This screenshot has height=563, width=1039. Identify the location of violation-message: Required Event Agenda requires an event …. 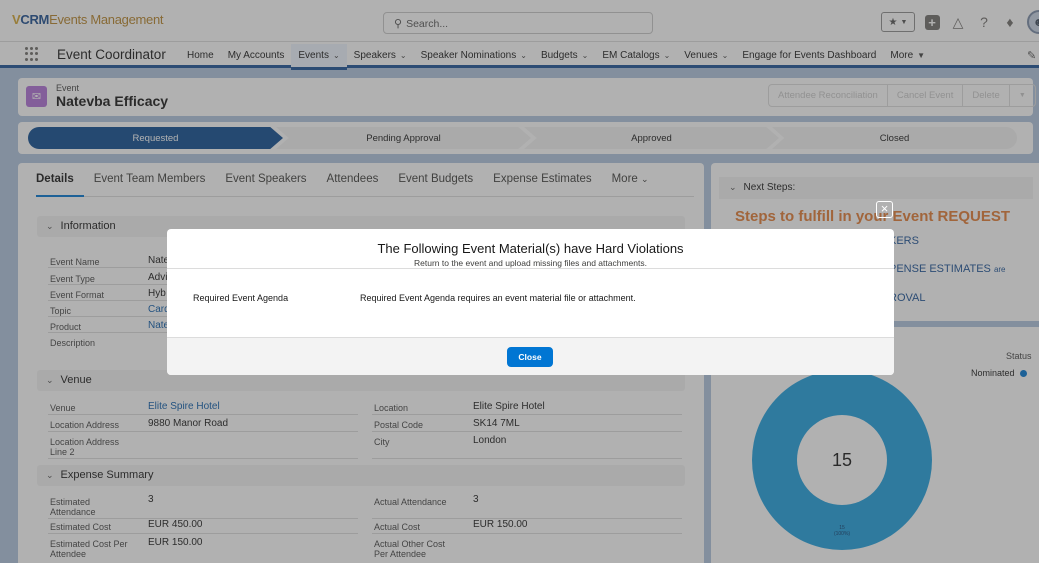
(498, 298).